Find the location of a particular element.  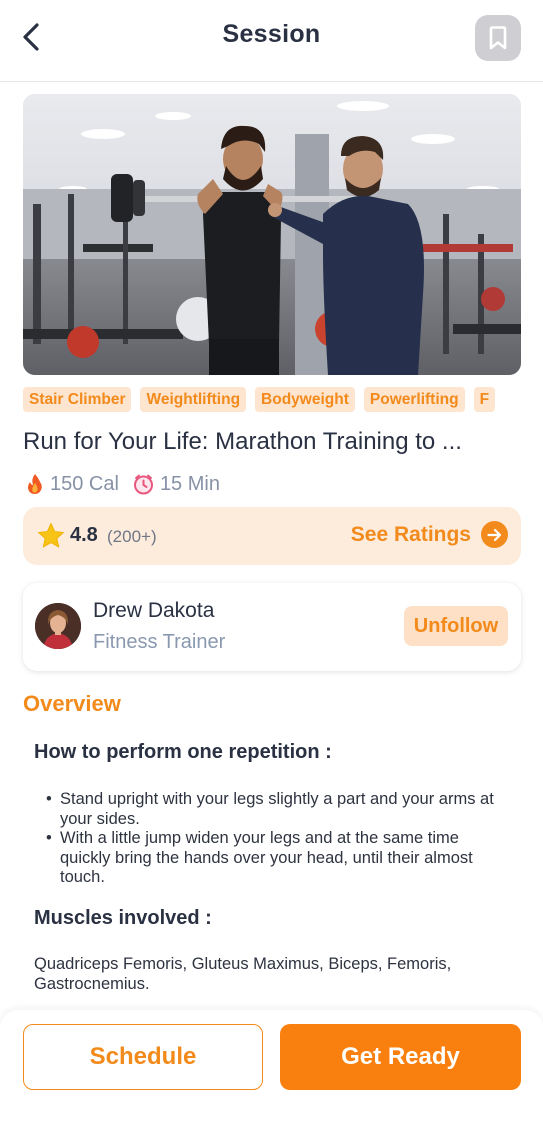

trainer-name: Drew Dakota is located at coordinates (153, 611).